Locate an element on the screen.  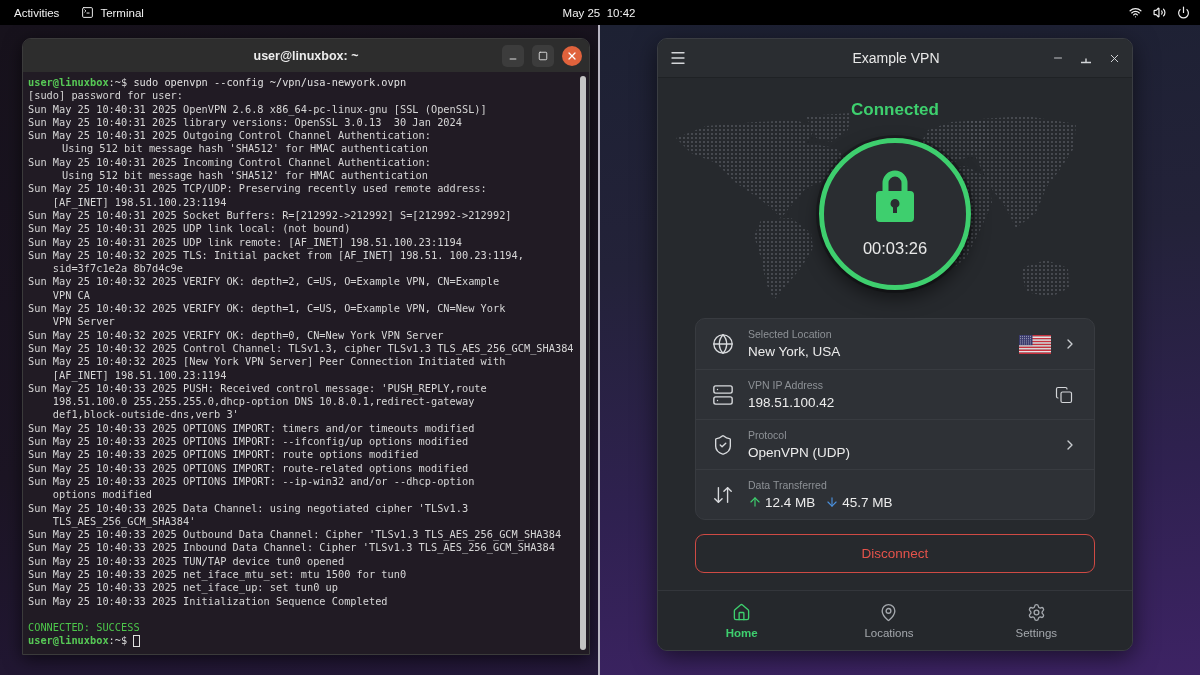
output-line: Sun May 25 10:40:33 2025 OPTIONS IMPORT: route-related options modified is located at coordinates (248, 468).